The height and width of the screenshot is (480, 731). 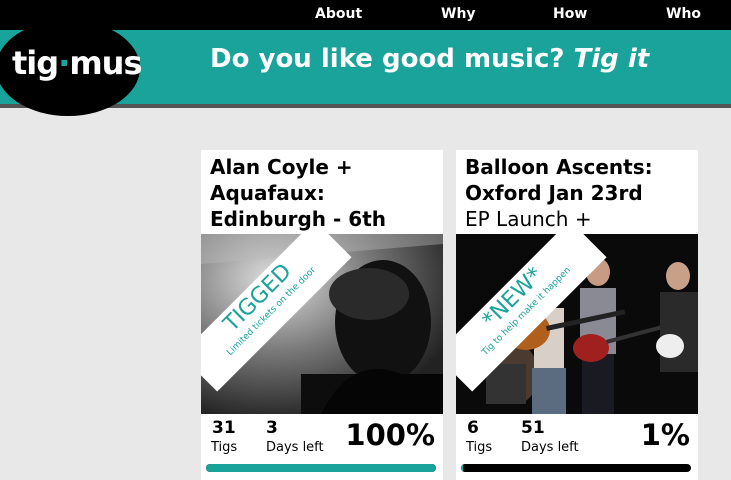 What do you see at coordinates (528, 219) in the screenshot?
I see `card-subtitle: EP Launch +` at bounding box center [528, 219].